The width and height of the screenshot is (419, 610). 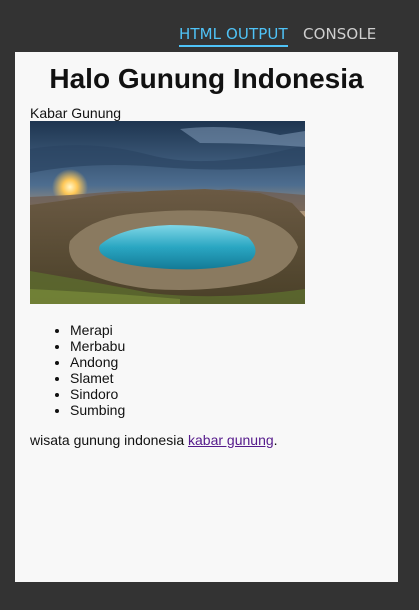 What do you see at coordinates (206, 78) in the screenshot?
I see `page-title: Halo Gunung Indonesia` at bounding box center [206, 78].